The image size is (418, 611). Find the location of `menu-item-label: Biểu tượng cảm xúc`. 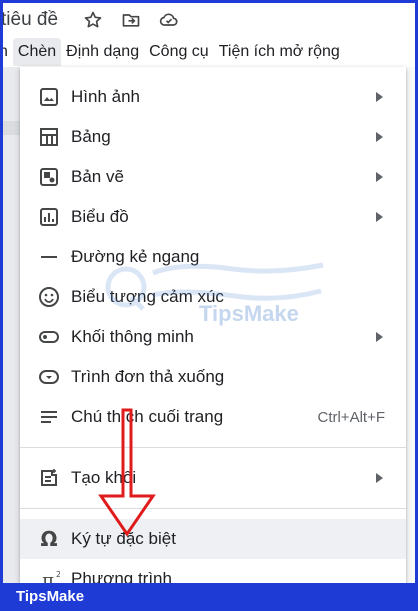

menu-item-label: Biểu tượng cảm xúc is located at coordinates (147, 296).